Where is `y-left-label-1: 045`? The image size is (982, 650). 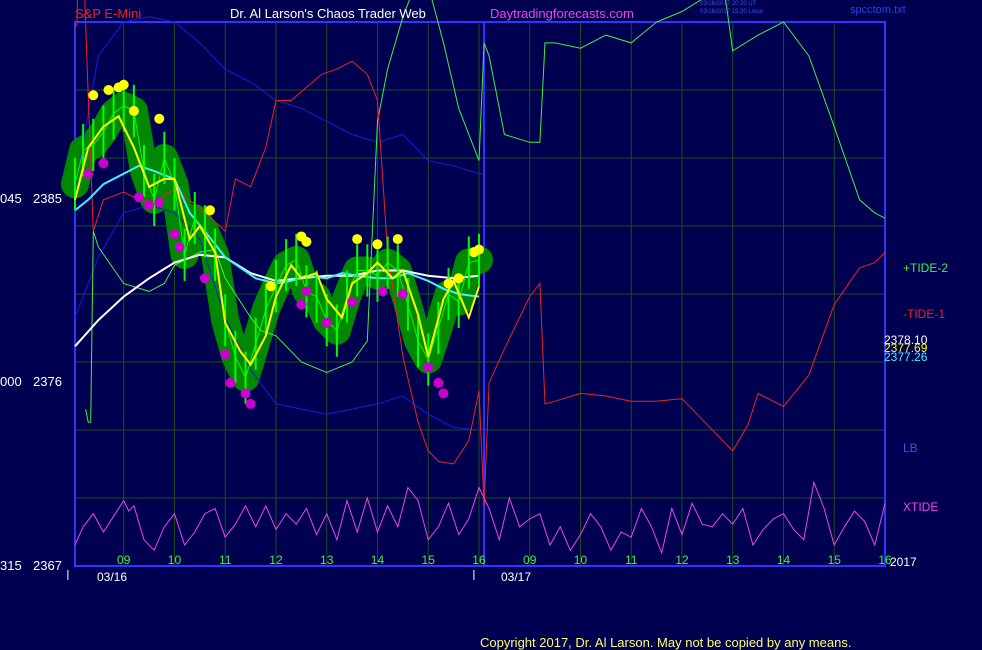 y-left-label-1: 045 is located at coordinates (11, 198).